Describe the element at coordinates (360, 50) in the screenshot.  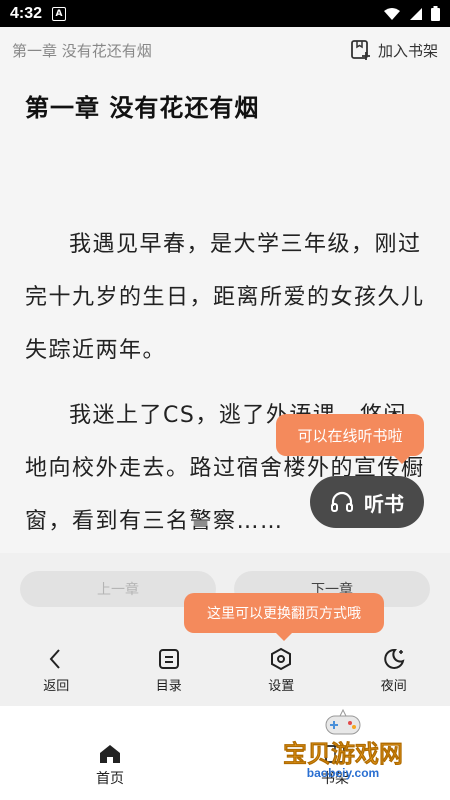
I see `add-bookshelf-icon` at that location.